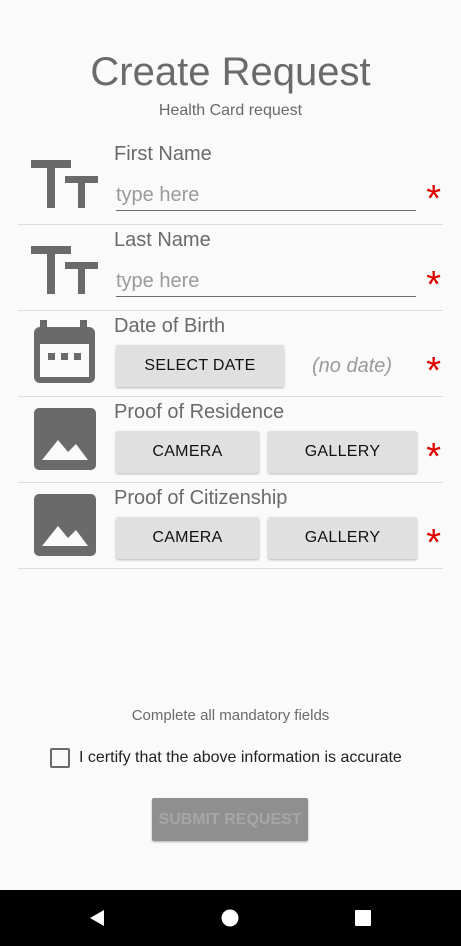 The height and width of the screenshot is (946, 461). I want to click on recents-icon, so click(363, 918).